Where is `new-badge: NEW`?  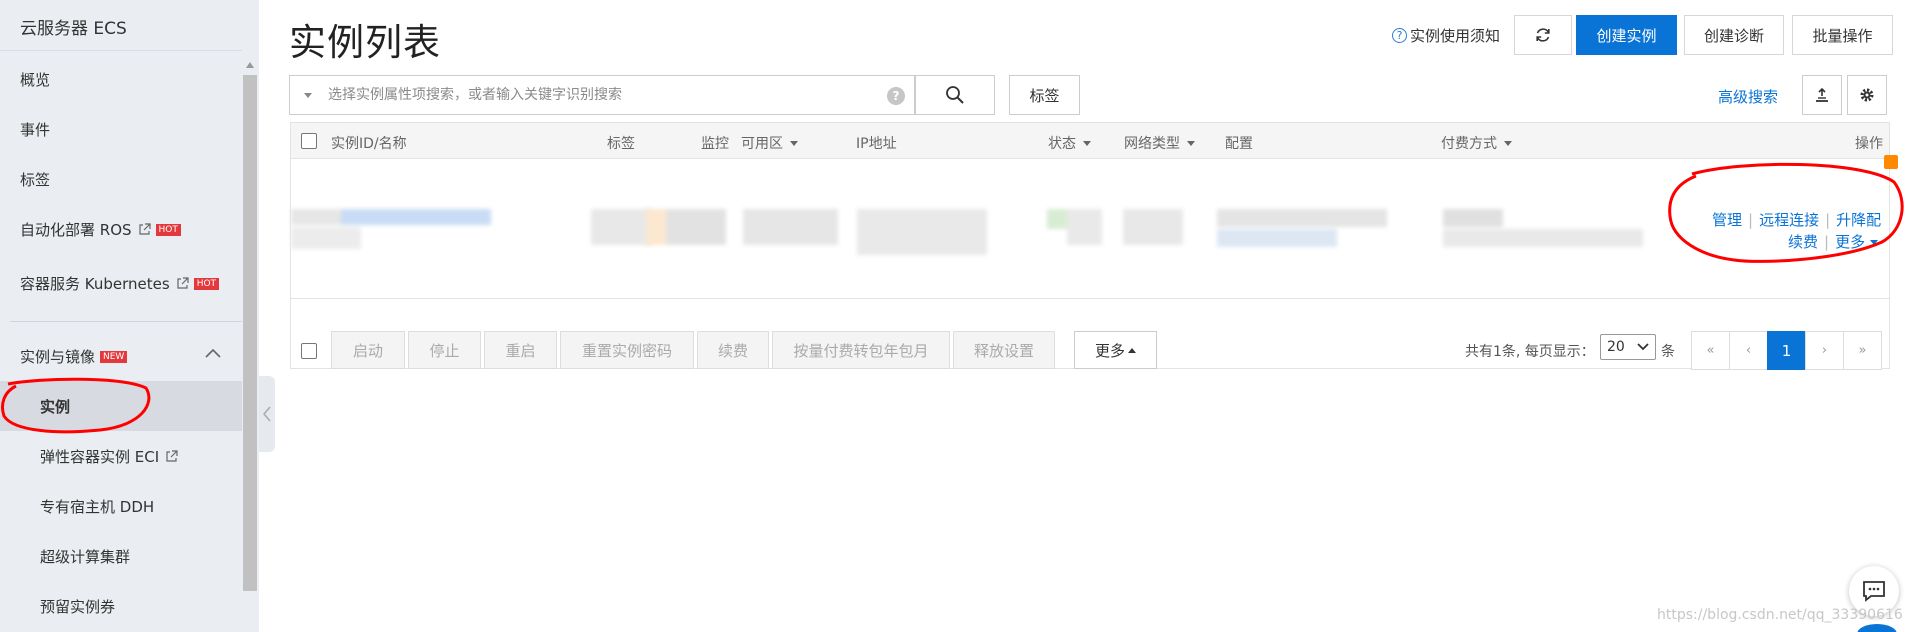 new-badge: NEW is located at coordinates (114, 356).